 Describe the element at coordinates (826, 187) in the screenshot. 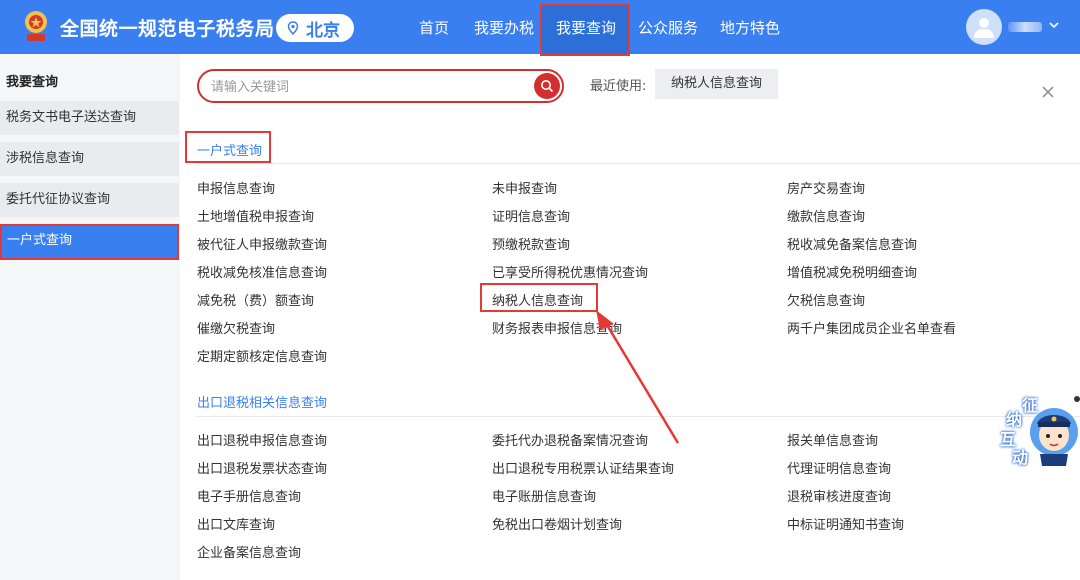

I see `one-stop-link: 房产交易查询` at that location.